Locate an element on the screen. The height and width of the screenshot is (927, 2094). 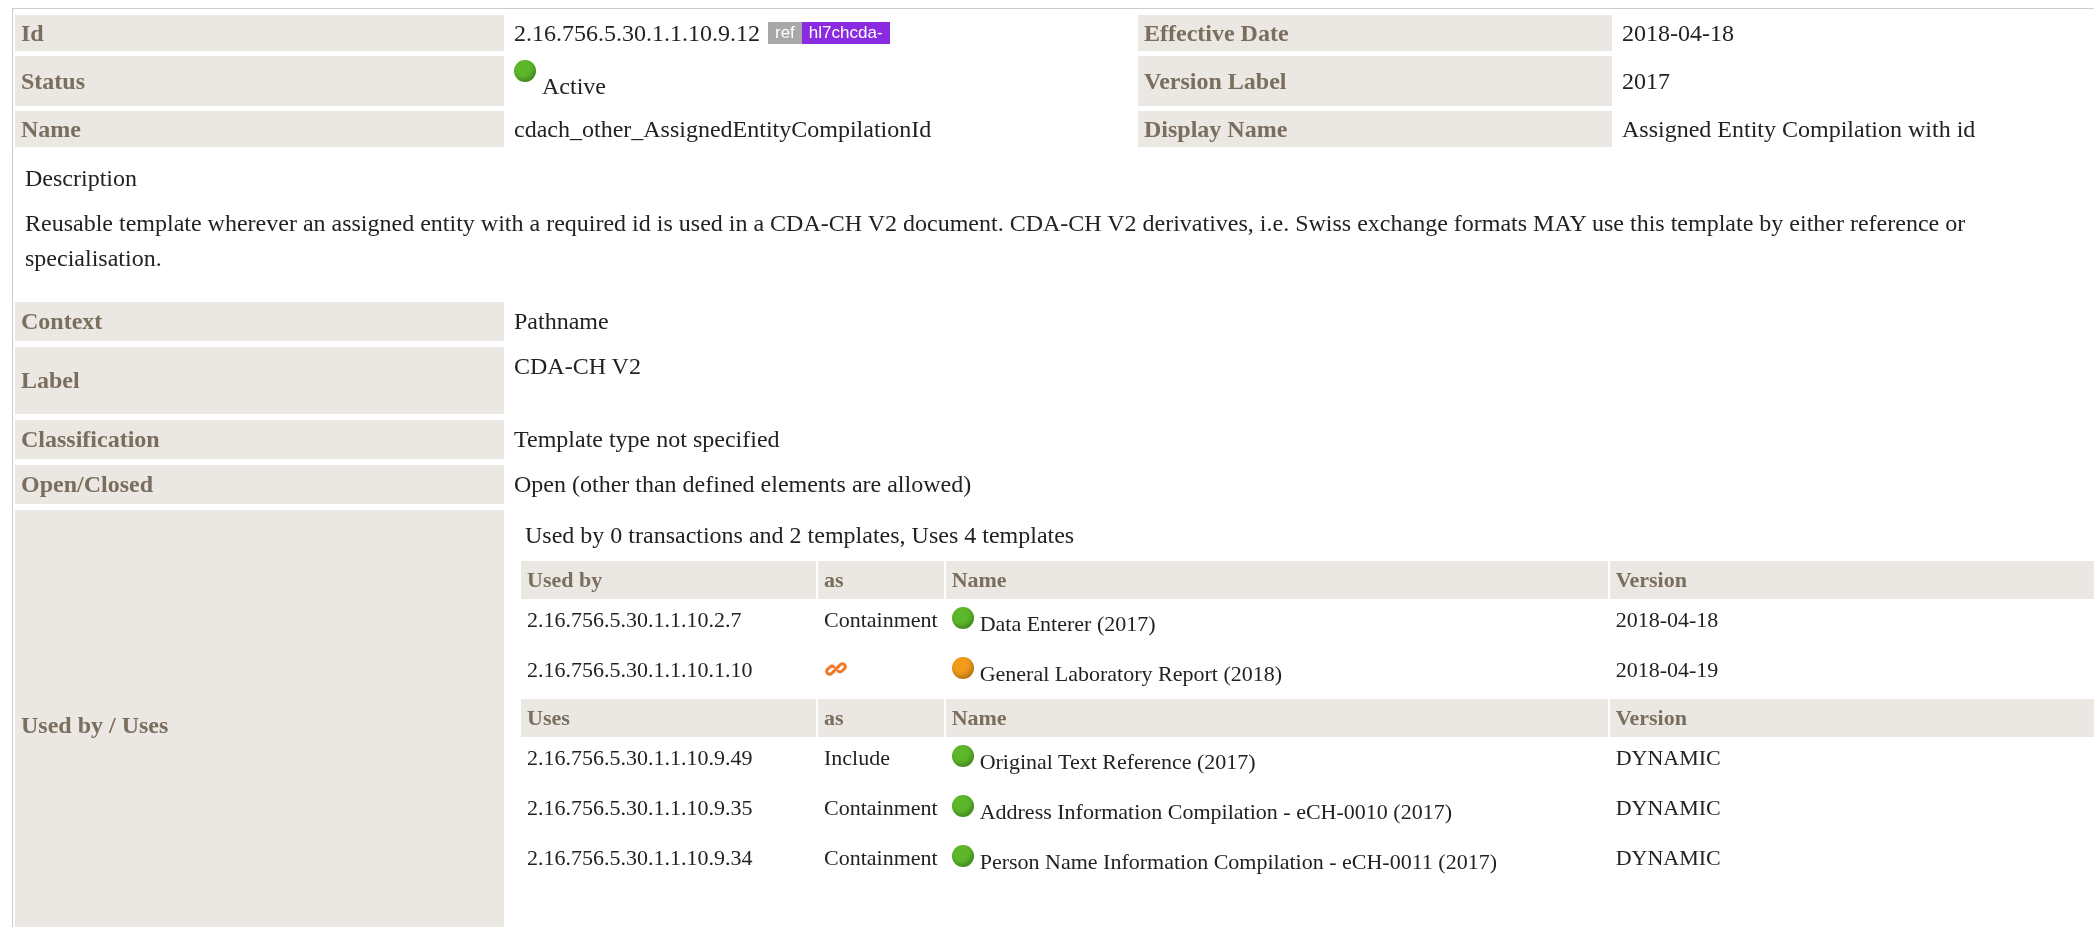
template-id: 2.16.756.5.30.1.1.10.9.35 is located at coordinates (640, 807).